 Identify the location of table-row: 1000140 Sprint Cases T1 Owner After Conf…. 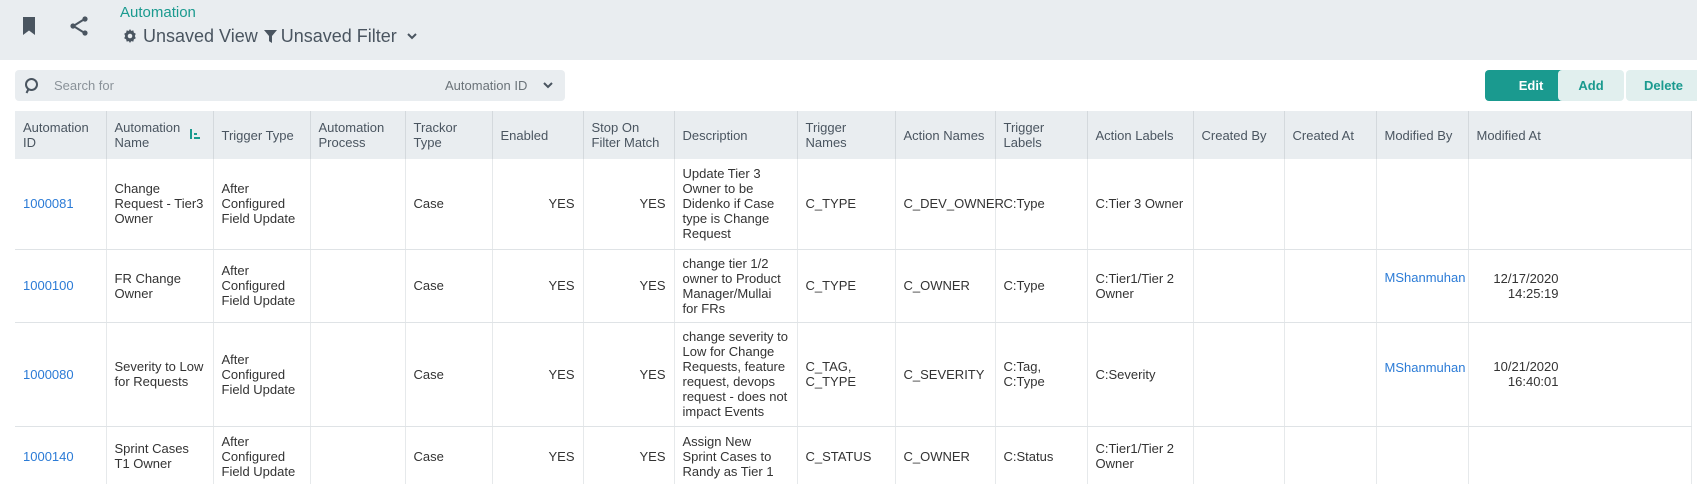
(853, 455).